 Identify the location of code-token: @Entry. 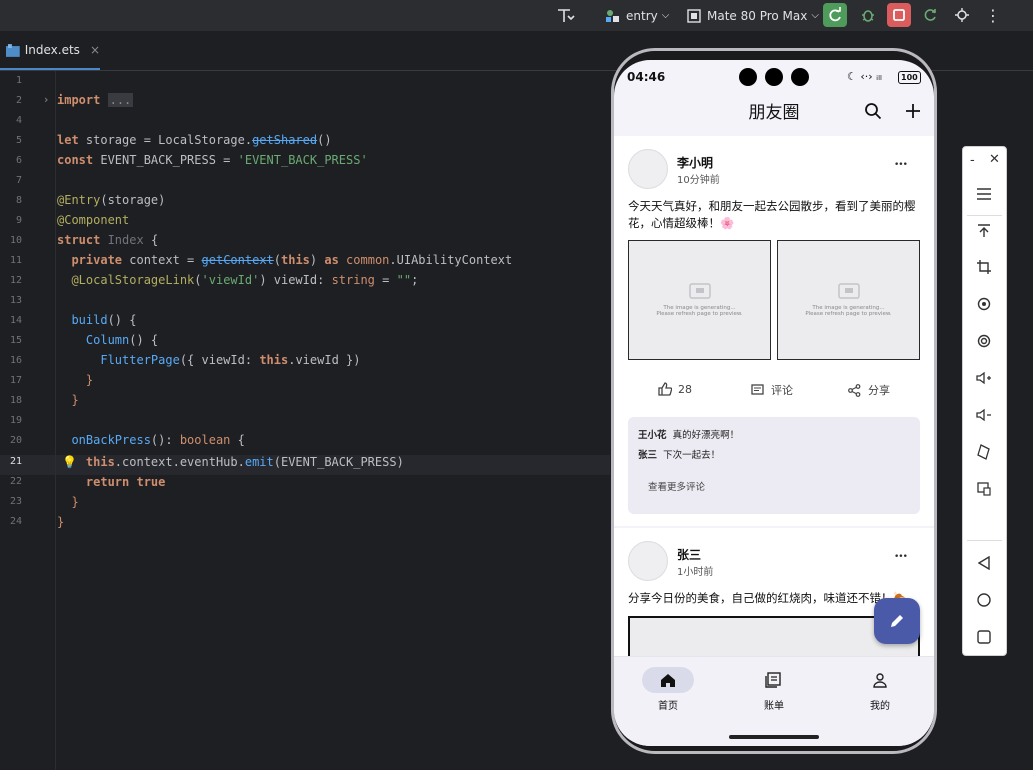
(79, 200).